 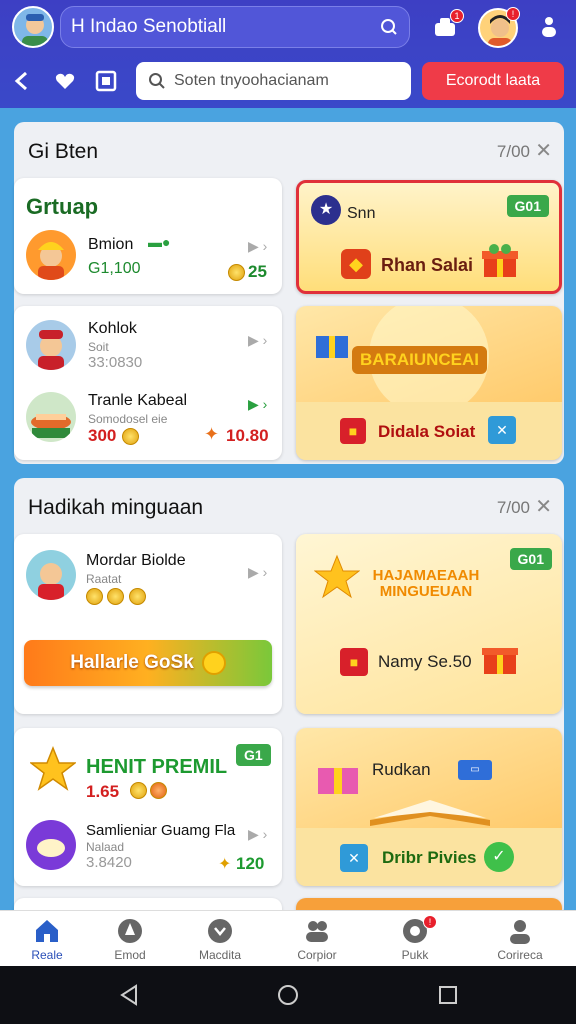 What do you see at coordinates (338, 781) in the screenshot?
I see `pink-gift-icon` at bounding box center [338, 781].